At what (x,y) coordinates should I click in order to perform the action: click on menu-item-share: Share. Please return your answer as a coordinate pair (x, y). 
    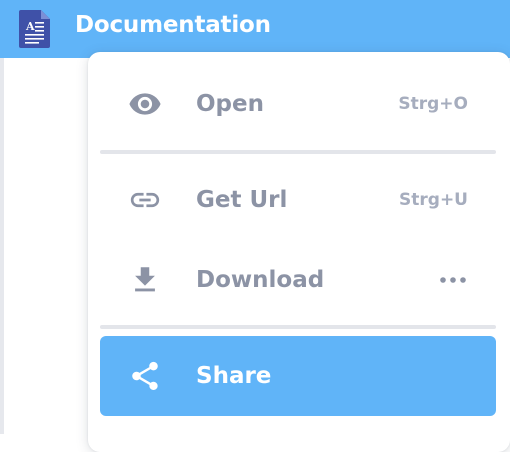
    Looking at the image, I should click on (298, 376).